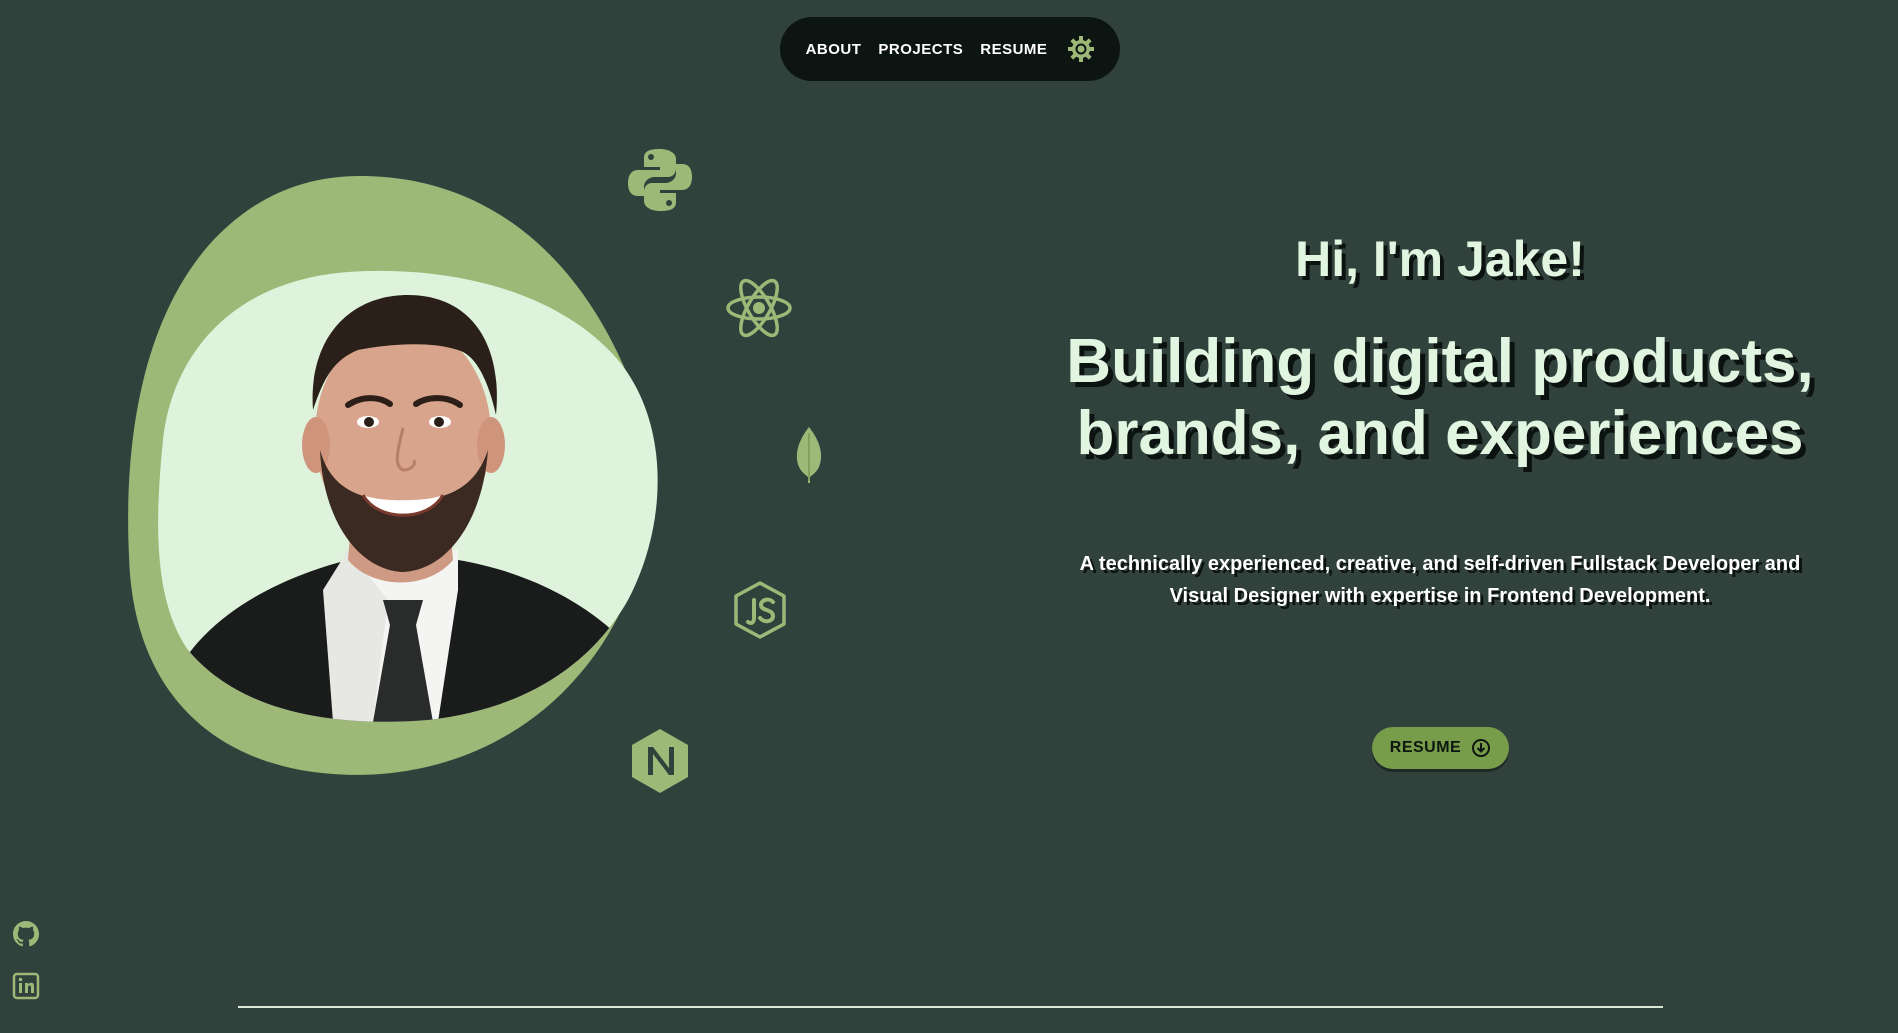 The height and width of the screenshot is (1033, 1898). I want to click on section-divider, so click(950, 1007).